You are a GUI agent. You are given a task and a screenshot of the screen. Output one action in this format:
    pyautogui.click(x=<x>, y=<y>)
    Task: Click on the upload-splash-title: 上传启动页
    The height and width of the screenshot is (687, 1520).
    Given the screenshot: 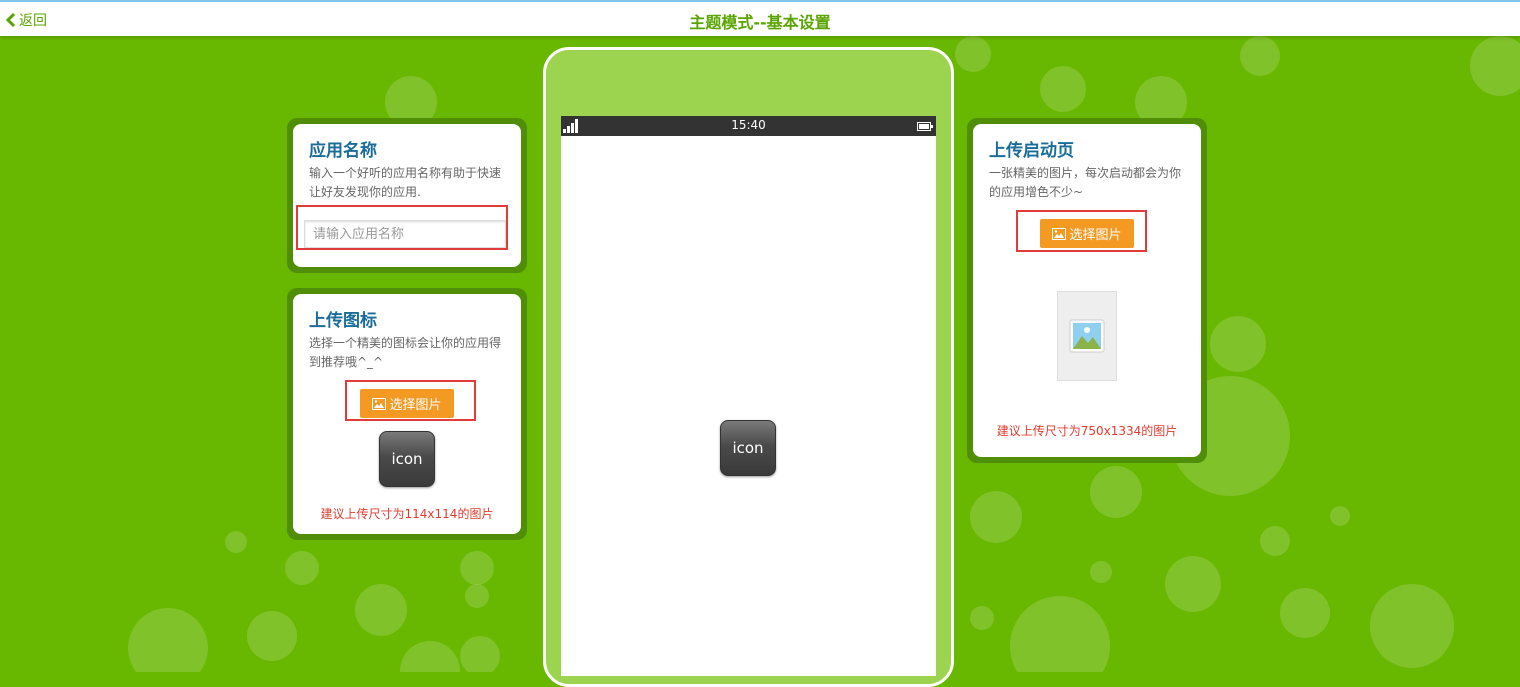 What is the action you would take?
    pyautogui.click(x=1031, y=151)
    